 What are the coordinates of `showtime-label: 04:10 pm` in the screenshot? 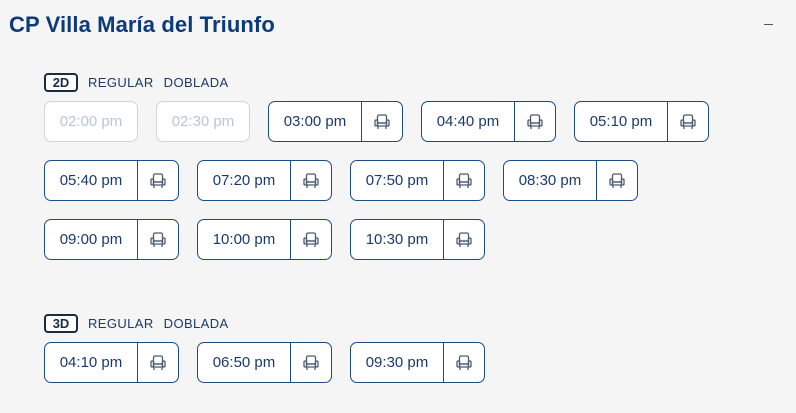 It's located at (91, 362).